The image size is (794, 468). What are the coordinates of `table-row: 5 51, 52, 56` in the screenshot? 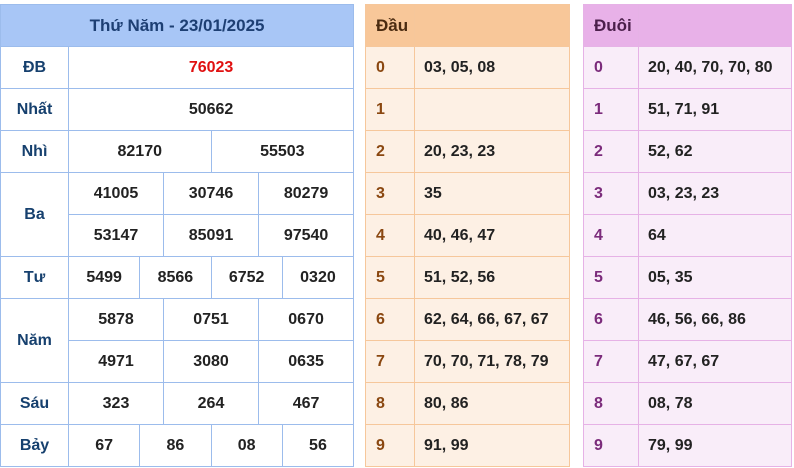 It's located at (467, 277).